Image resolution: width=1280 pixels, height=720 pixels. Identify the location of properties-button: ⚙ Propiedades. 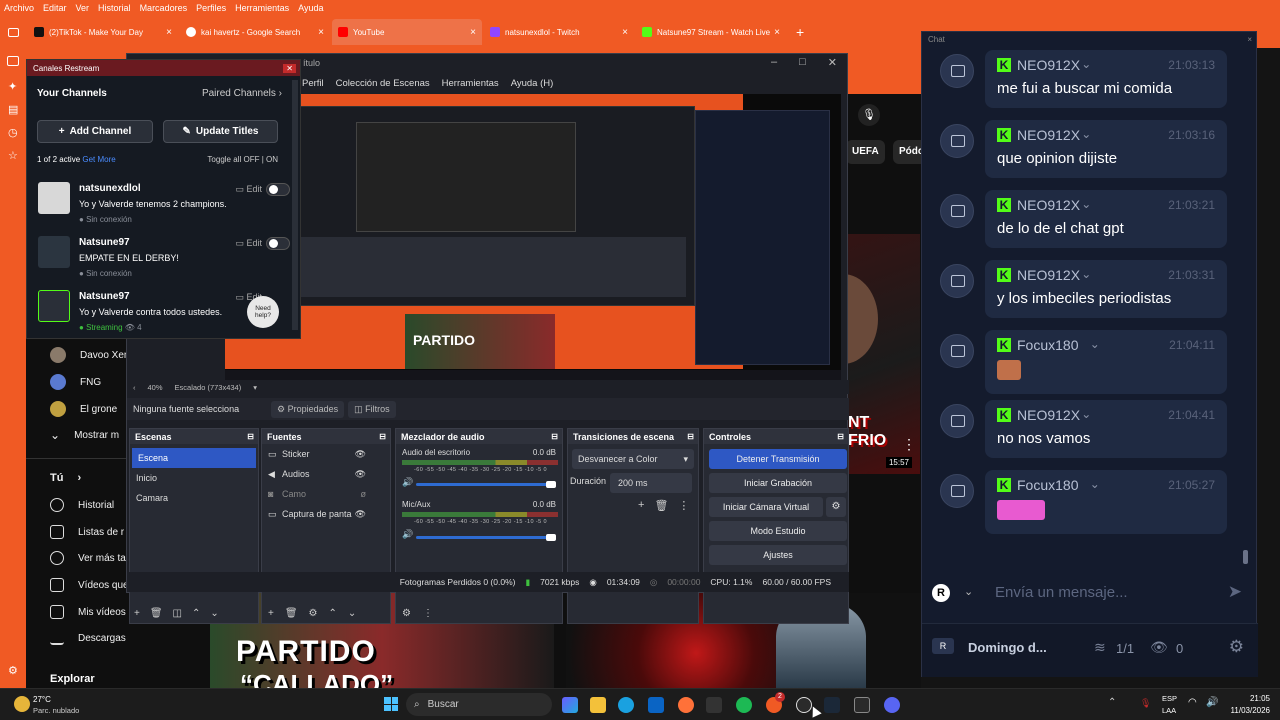
(308, 409).